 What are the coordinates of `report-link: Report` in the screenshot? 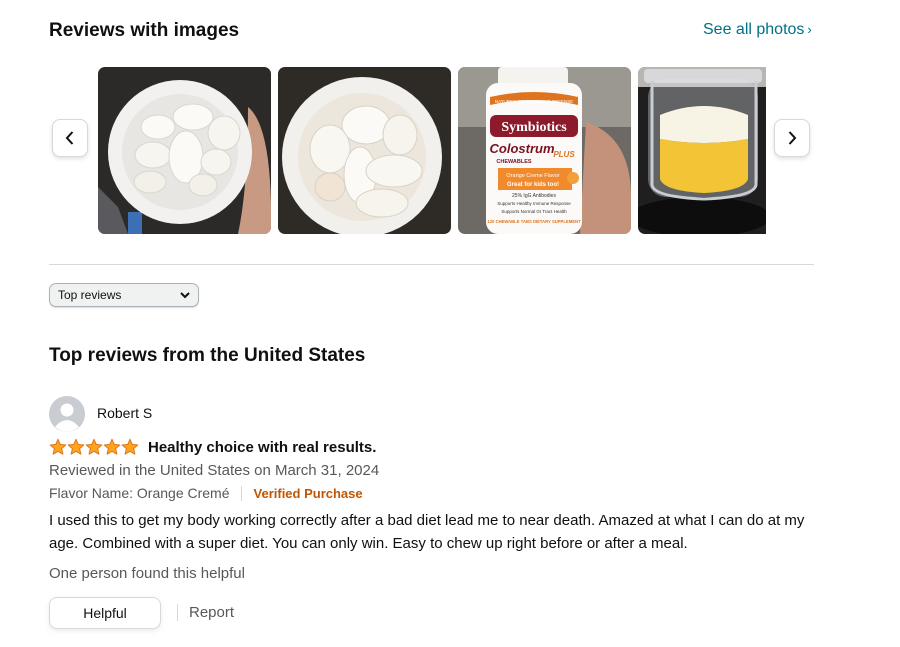 It's located at (211, 612).